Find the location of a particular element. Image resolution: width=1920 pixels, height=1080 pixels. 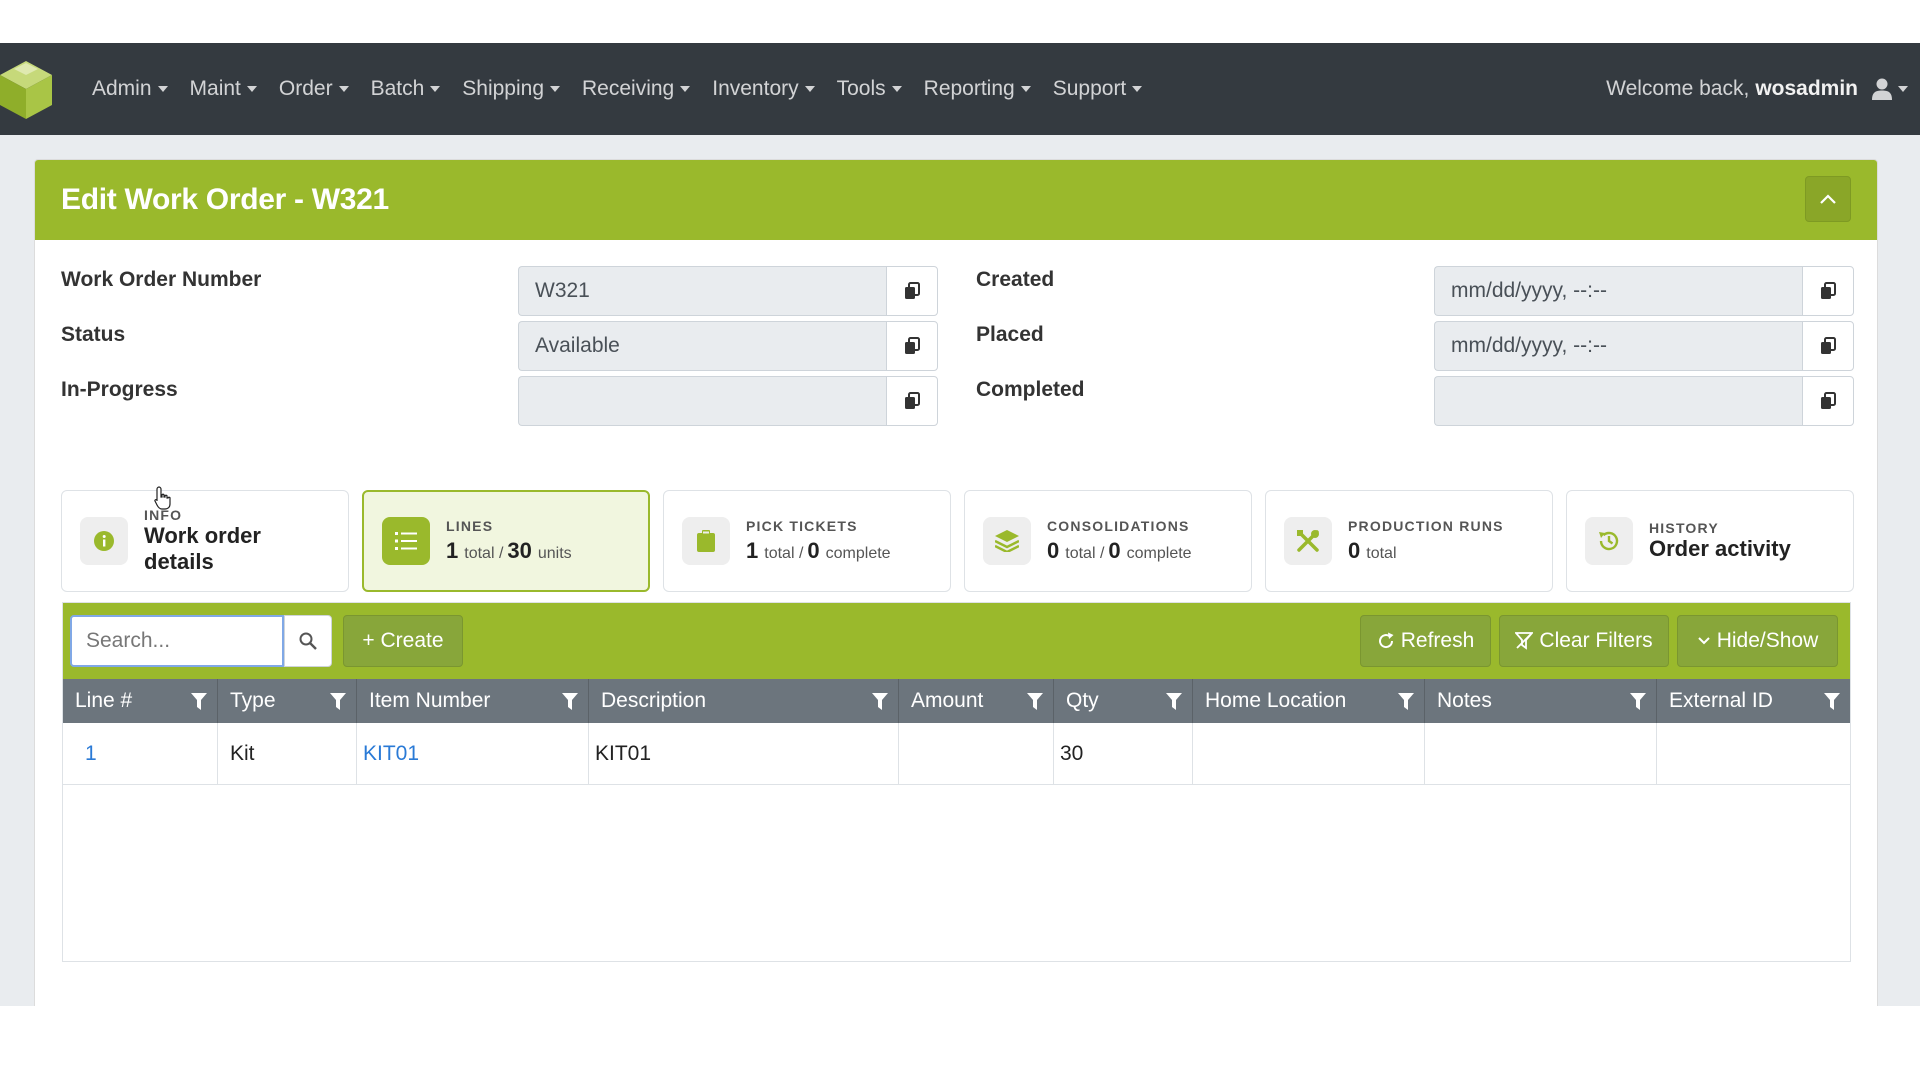

created-field: mm/dd/yyyy, --:-- is located at coordinates (1644, 291).